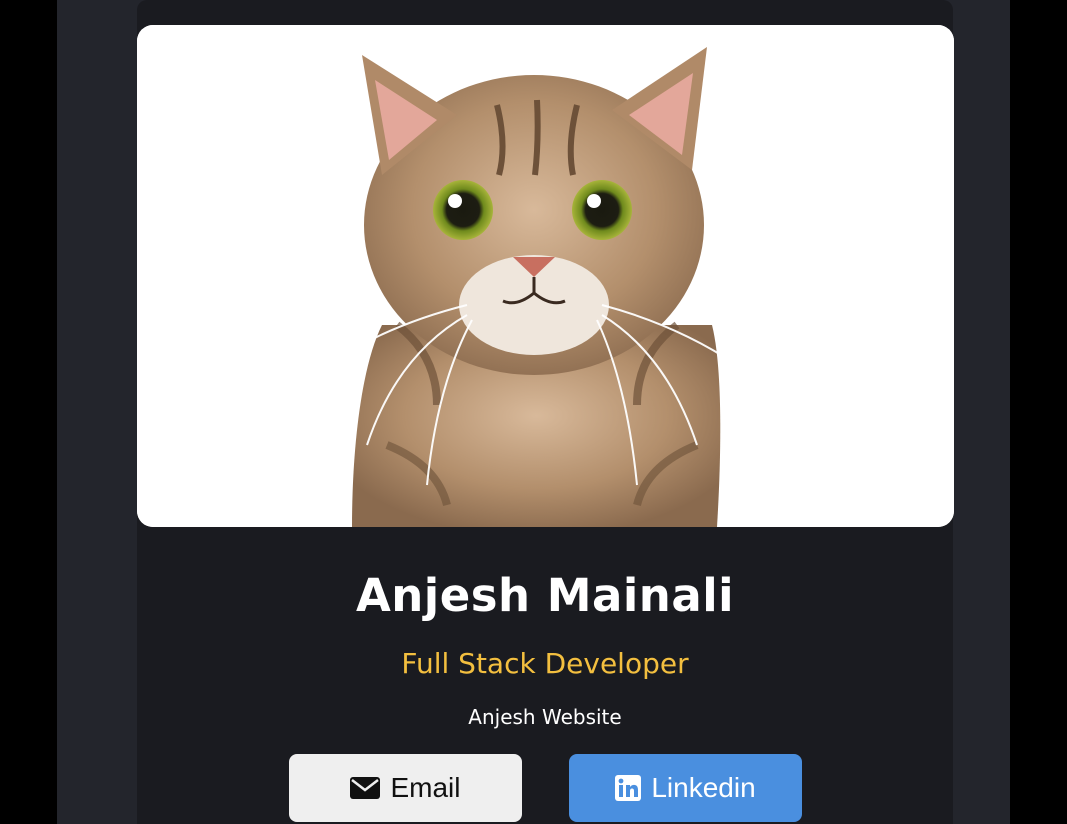 The width and height of the screenshot is (1067, 824). I want to click on linkedin-button: Linkedin, so click(685, 788).